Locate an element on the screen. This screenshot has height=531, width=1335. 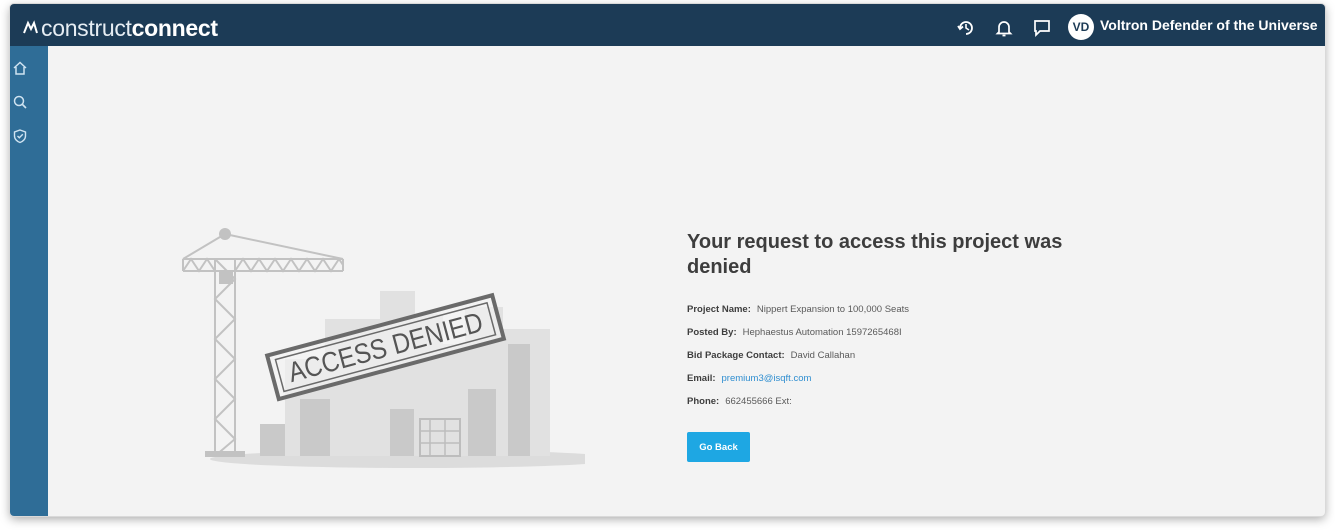
project-name-value: Nippert Expansion to 100,000 Seats is located at coordinates (832, 309).